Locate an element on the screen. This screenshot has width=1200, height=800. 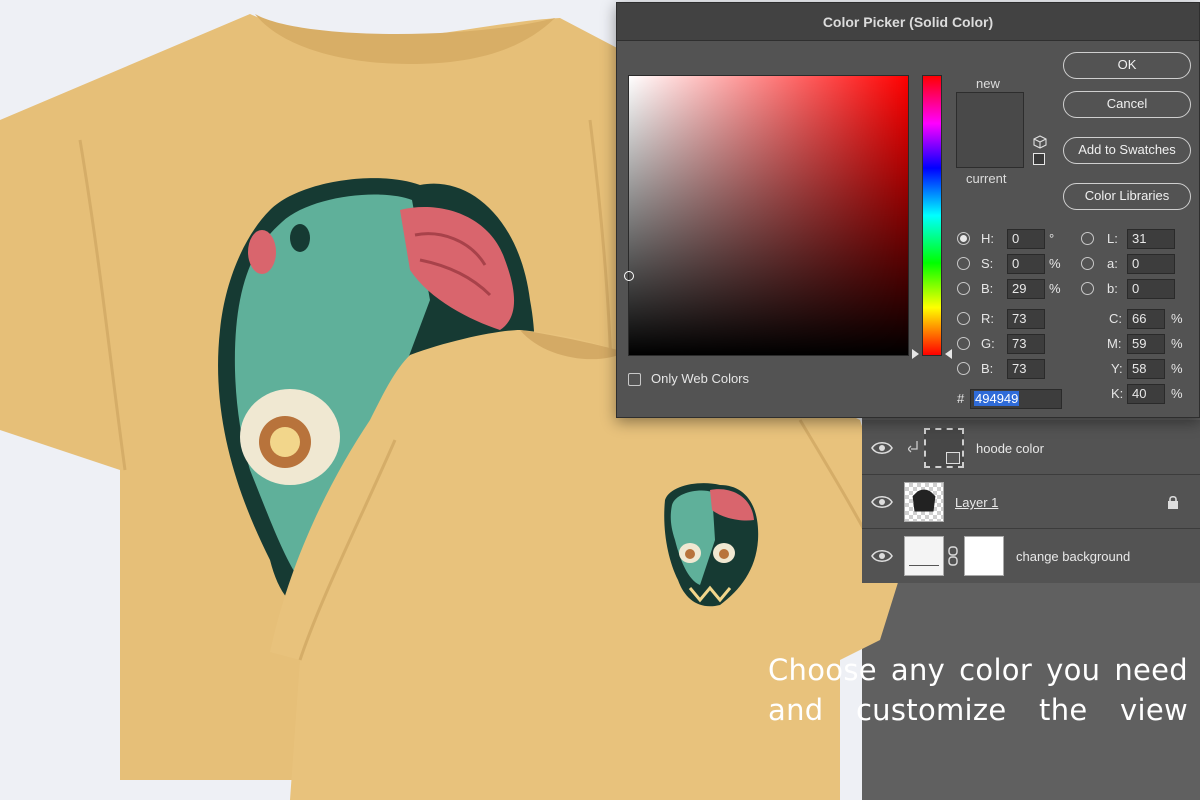
cyan-input: 66 is located at coordinates (1146, 319).